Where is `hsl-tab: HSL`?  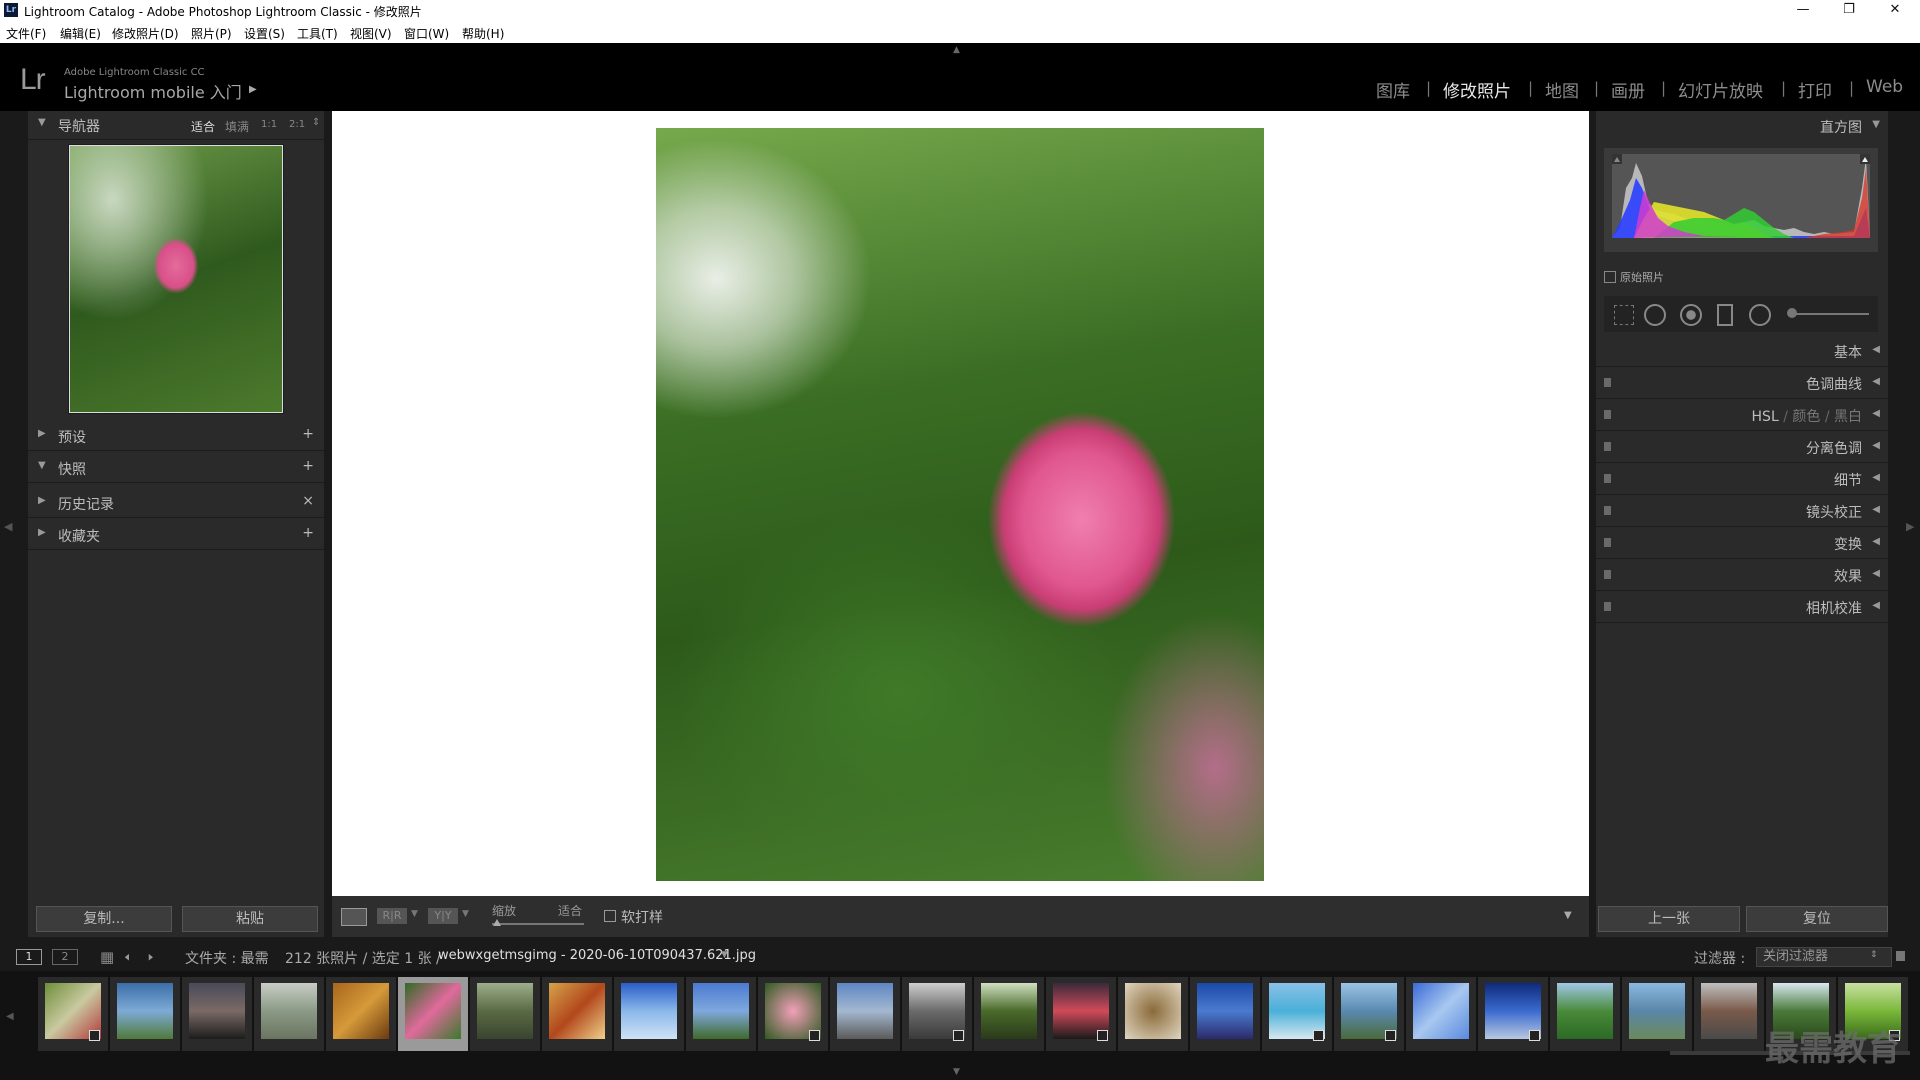 hsl-tab: HSL is located at coordinates (1765, 417).